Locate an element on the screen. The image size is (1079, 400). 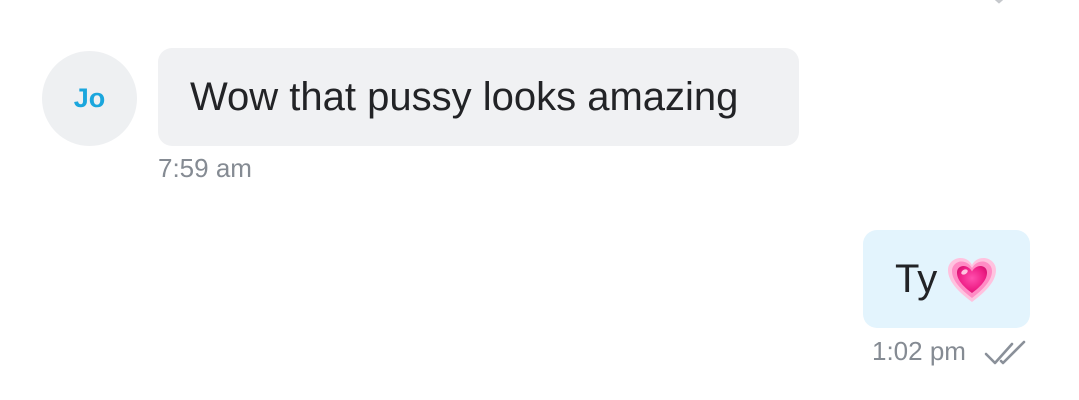
chevron-icon is located at coordinates (999, 2).